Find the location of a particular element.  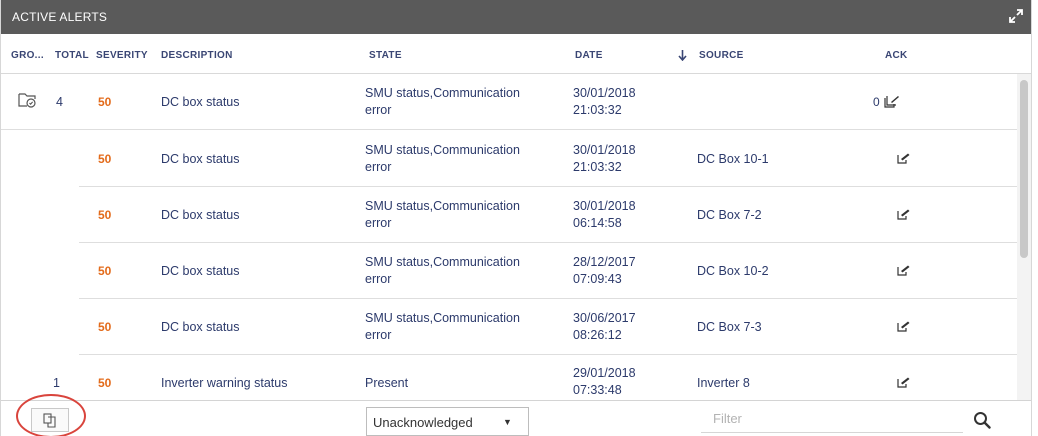

state-text: Present is located at coordinates (387, 383).